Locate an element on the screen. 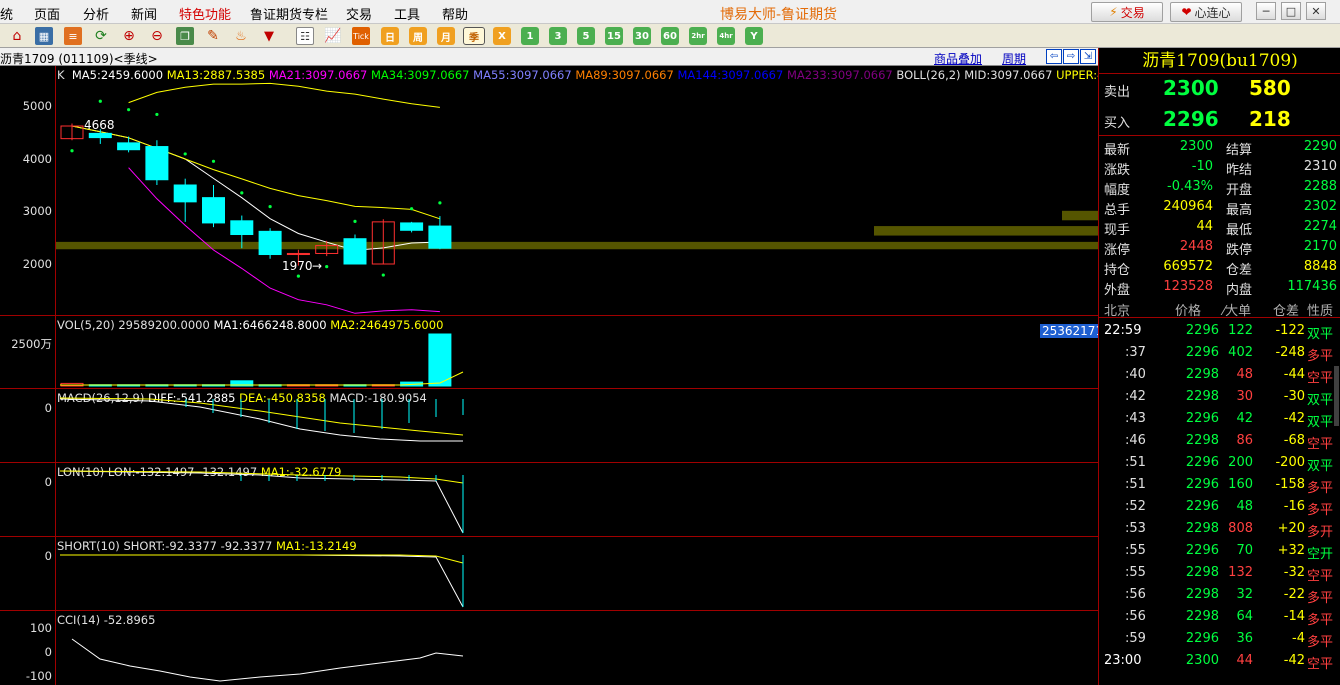 The width and height of the screenshot is (1340, 685). refresh-icon: ⟳ is located at coordinates (101, 36).